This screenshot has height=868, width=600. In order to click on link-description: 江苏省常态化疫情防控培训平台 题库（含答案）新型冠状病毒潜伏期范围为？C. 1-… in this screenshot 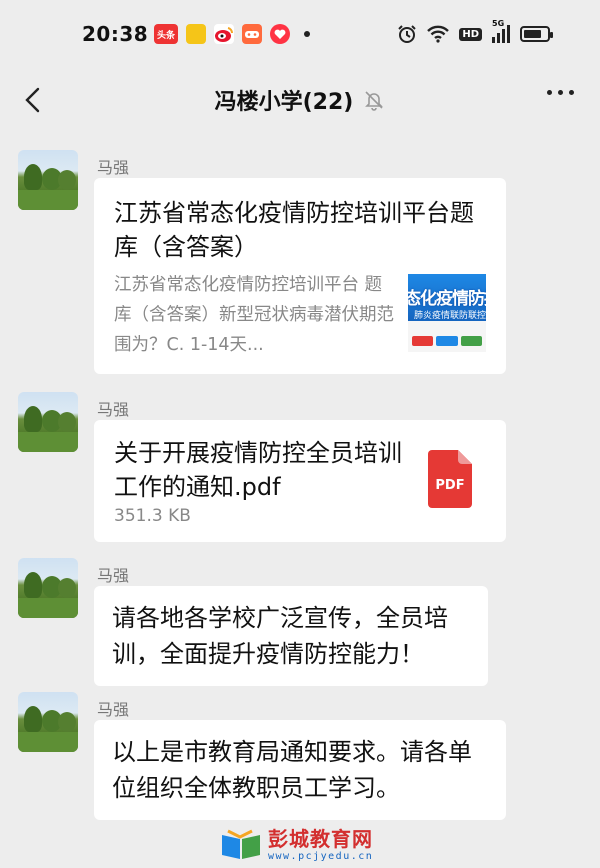, I will do `click(254, 315)`.